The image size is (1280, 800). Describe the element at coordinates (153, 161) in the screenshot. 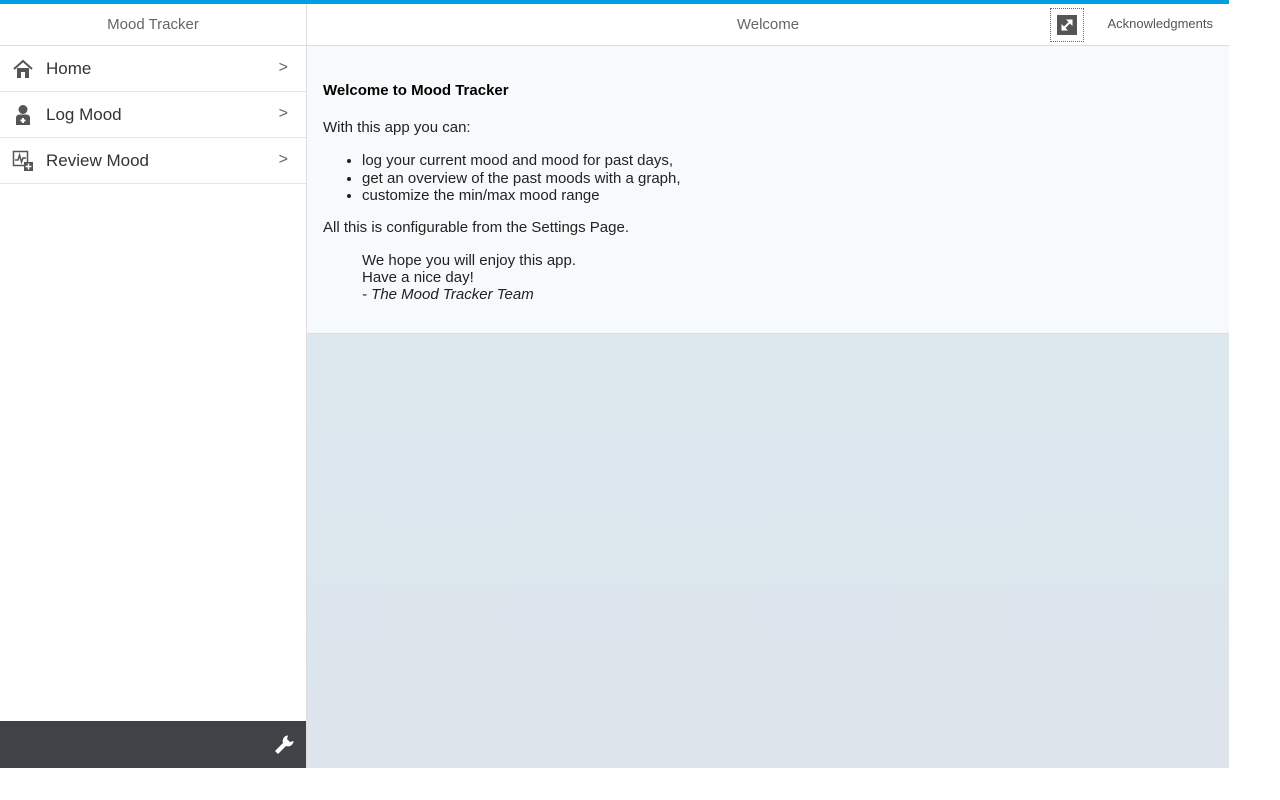

I see `nav-item-review-mood: Review Mood >` at that location.